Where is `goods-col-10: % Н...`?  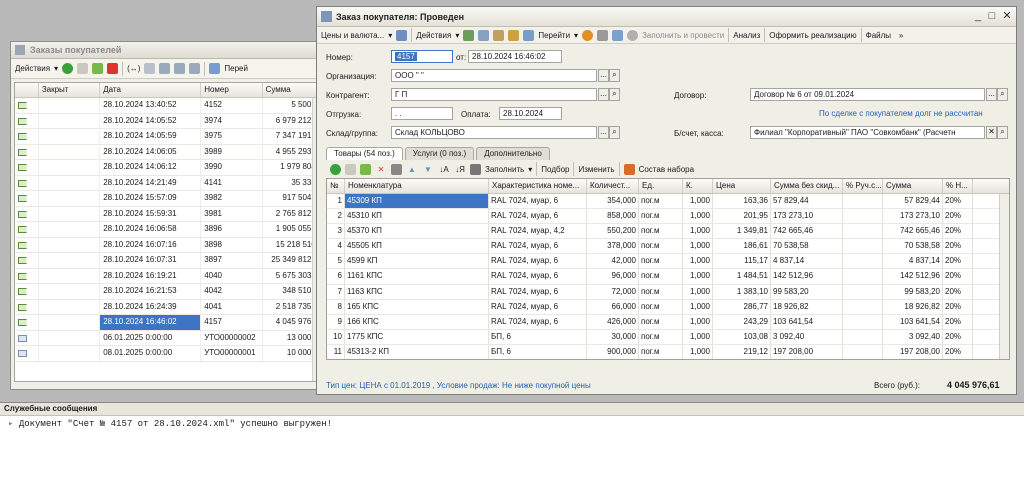
goods-col-10: % Н... is located at coordinates (958, 186).